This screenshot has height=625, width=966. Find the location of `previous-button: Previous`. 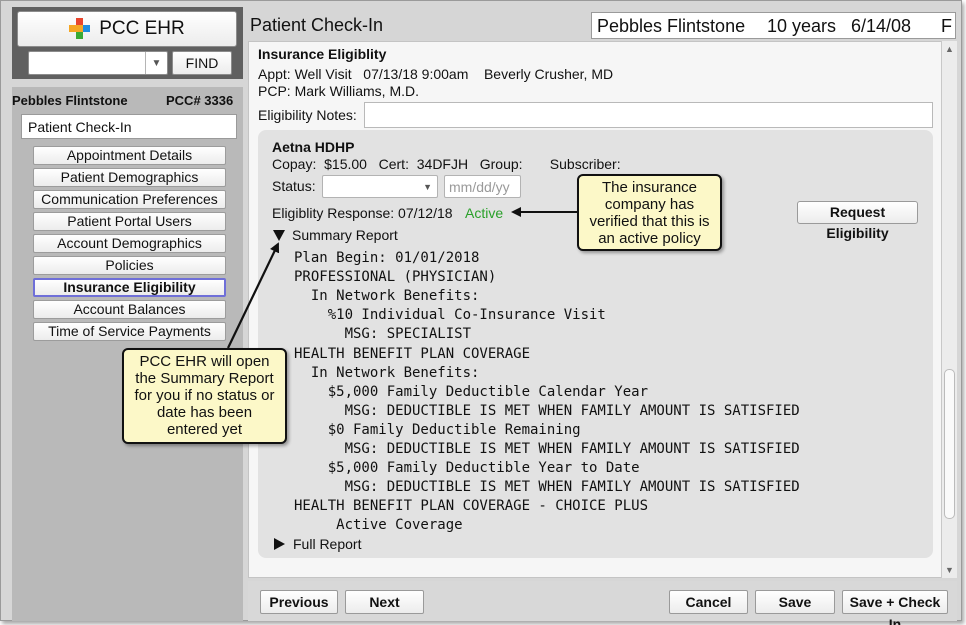

previous-button: Previous is located at coordinates (299, 602).